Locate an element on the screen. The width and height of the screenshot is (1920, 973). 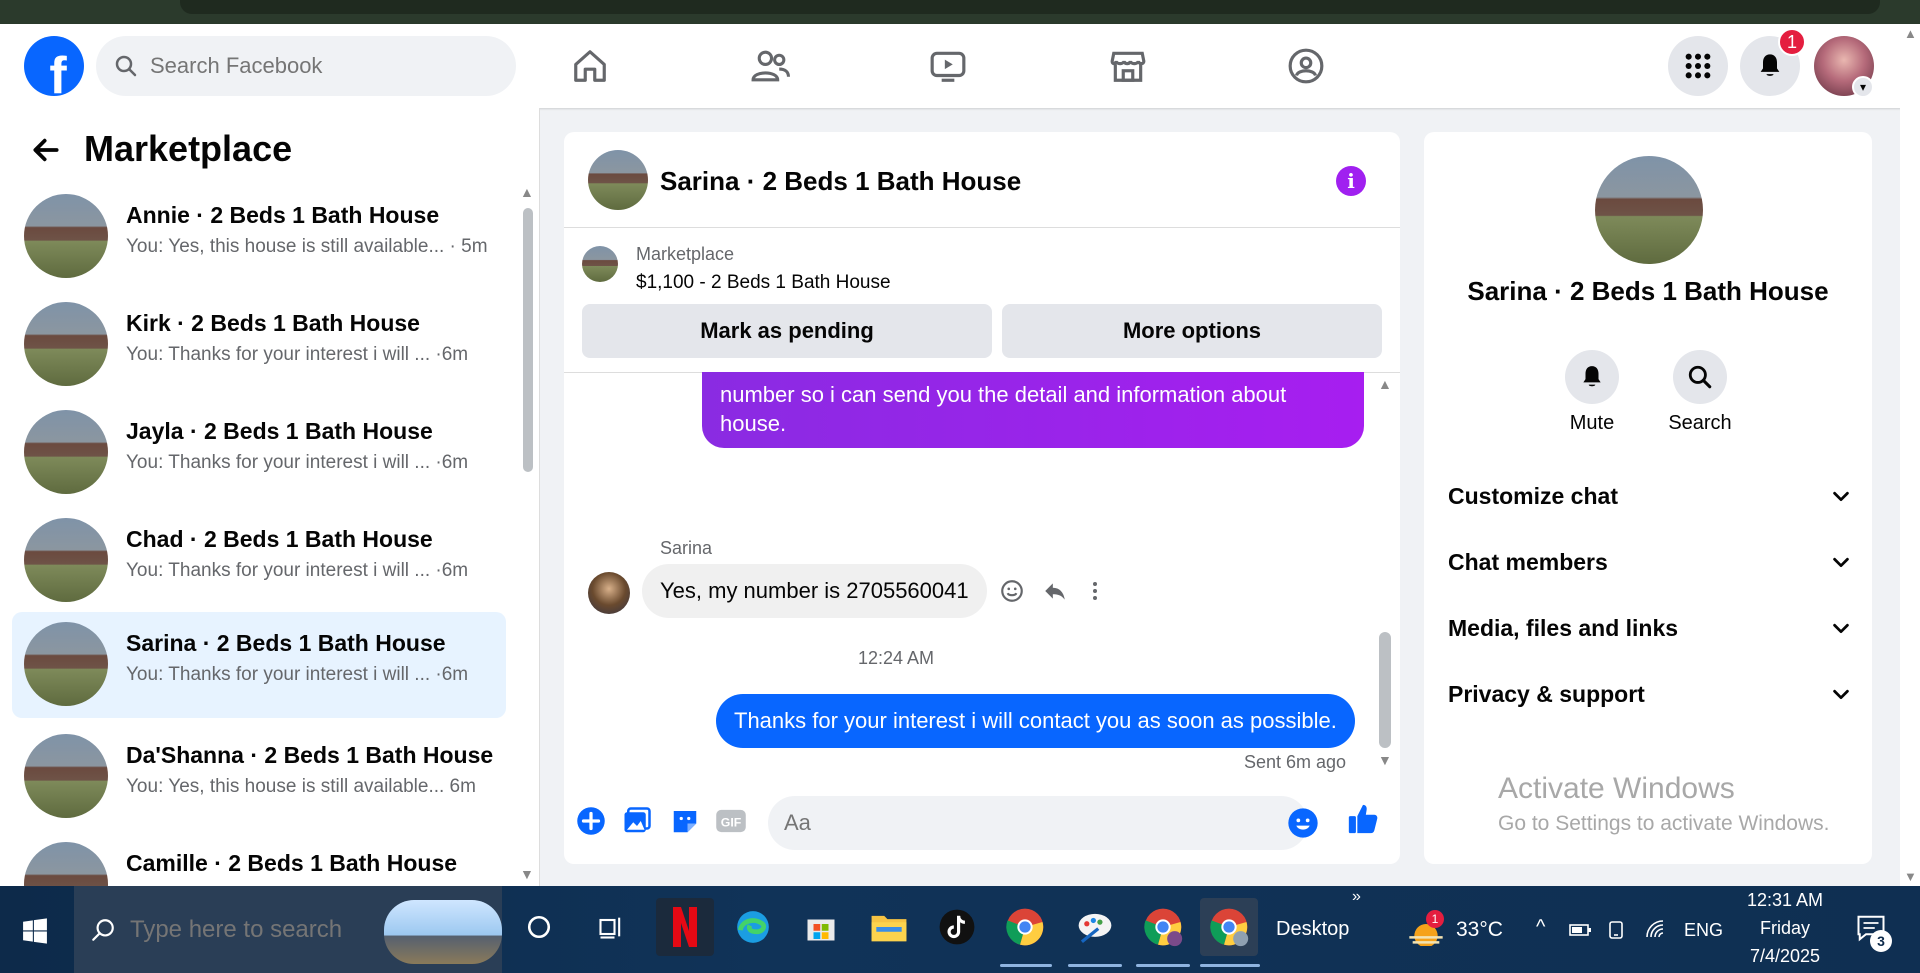
mark-as-pending-button: Mark as pending is located at coordinates (787, 331).